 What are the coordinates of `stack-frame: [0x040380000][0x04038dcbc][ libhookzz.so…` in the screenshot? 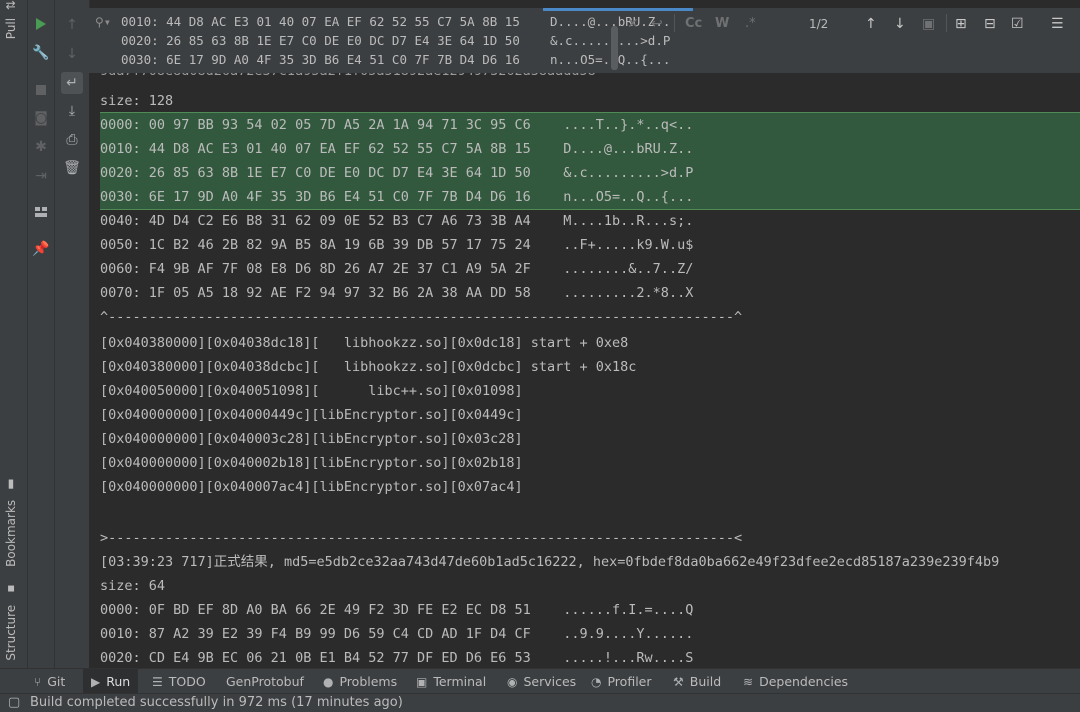 It's located at (368, 367).